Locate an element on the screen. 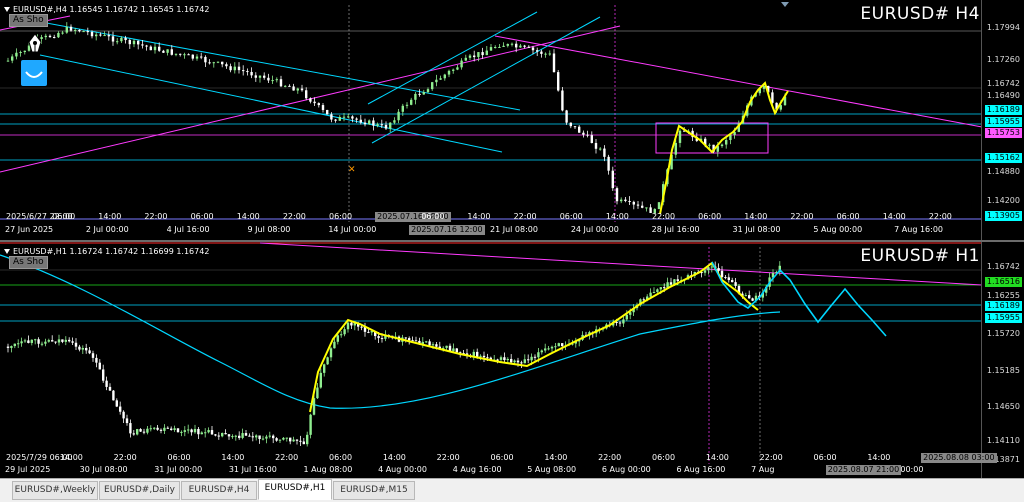 The width and height of the screenshot is (1024, 502). chart-tab-eurusd-daily: EURUSD#,Daily is located at coordinates (139, 490).